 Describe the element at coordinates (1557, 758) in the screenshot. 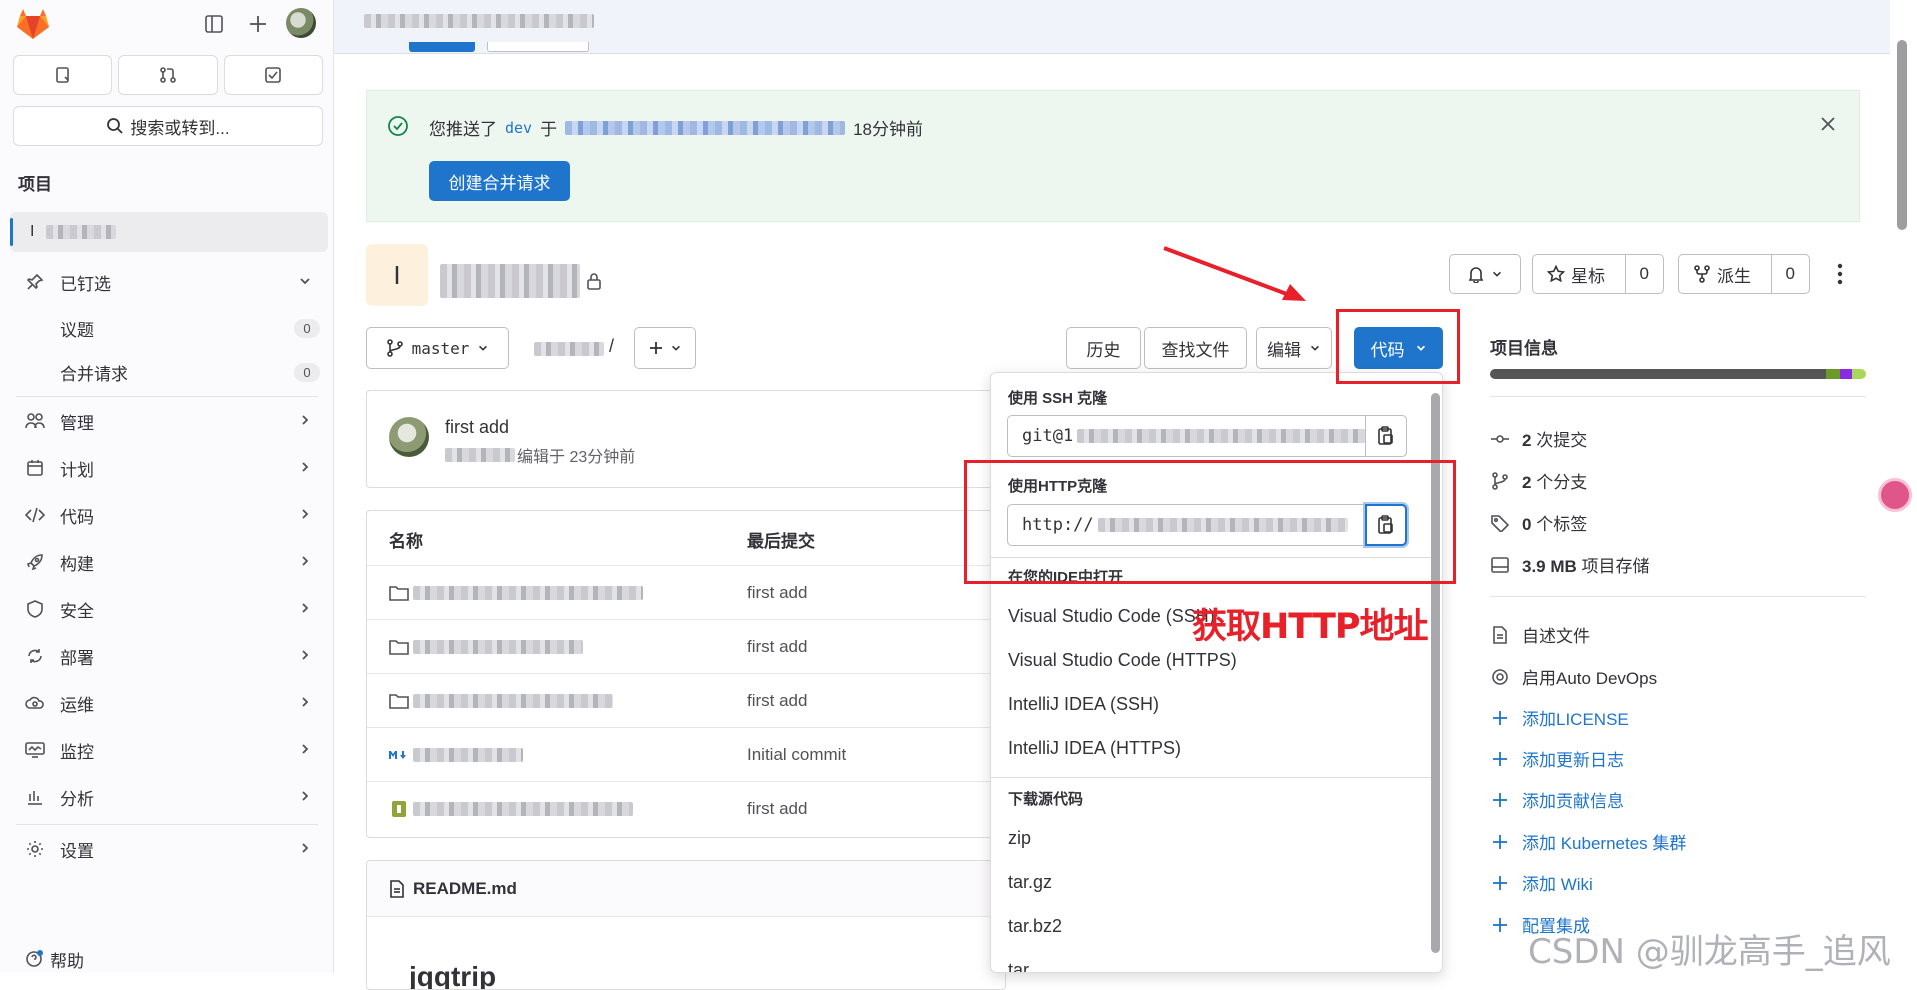

I see `add-changelog-link: 添加更新日志` at that location.